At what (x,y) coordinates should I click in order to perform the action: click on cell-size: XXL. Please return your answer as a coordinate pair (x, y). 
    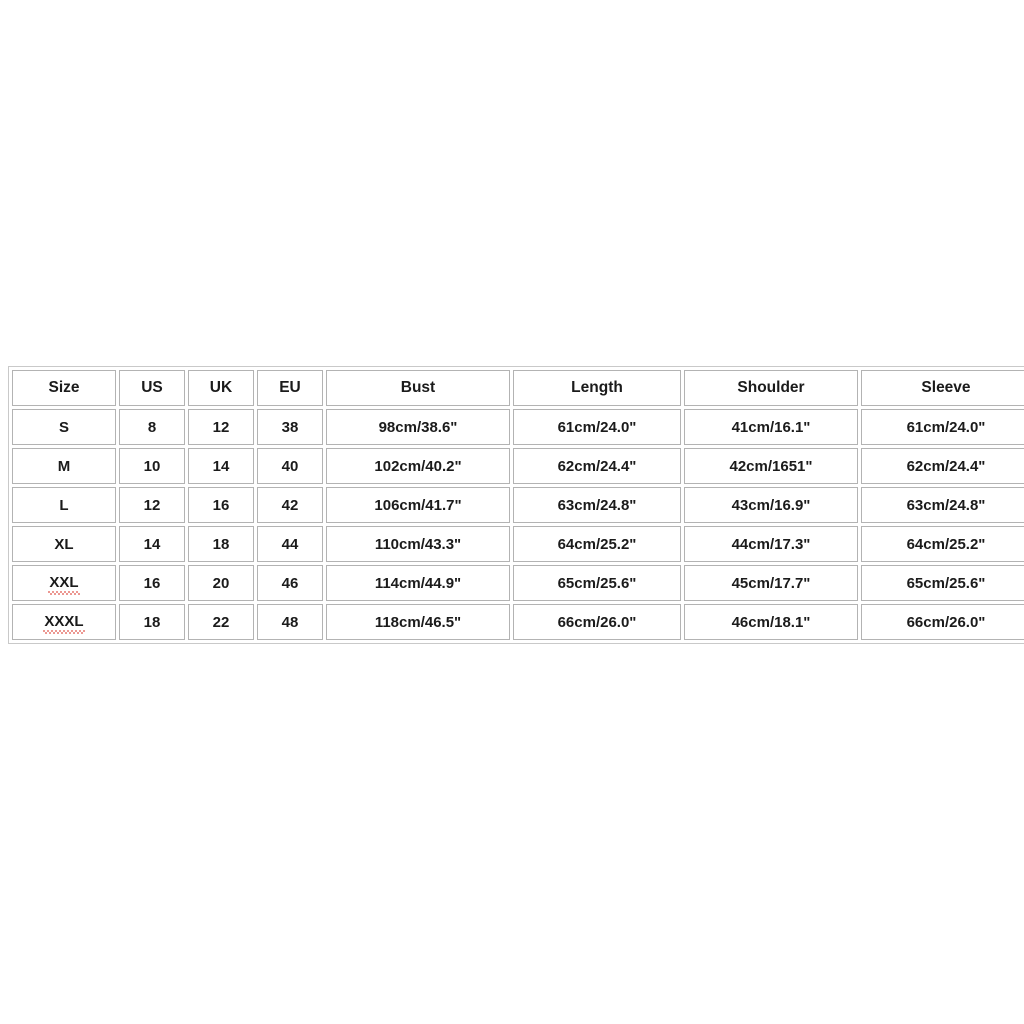
    Looking at the image, I should click on (64, 583).